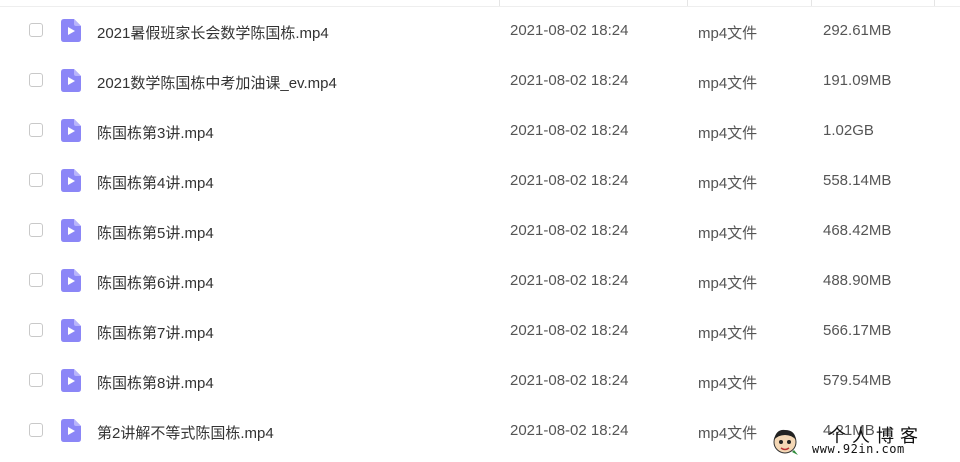 Image resolution: width=960 pixels, height=462 pixels. Describe the element at coordinates (155, 282) in the screenshot. I see `file-name: 陈国栋第6讲.mp4` at that location.